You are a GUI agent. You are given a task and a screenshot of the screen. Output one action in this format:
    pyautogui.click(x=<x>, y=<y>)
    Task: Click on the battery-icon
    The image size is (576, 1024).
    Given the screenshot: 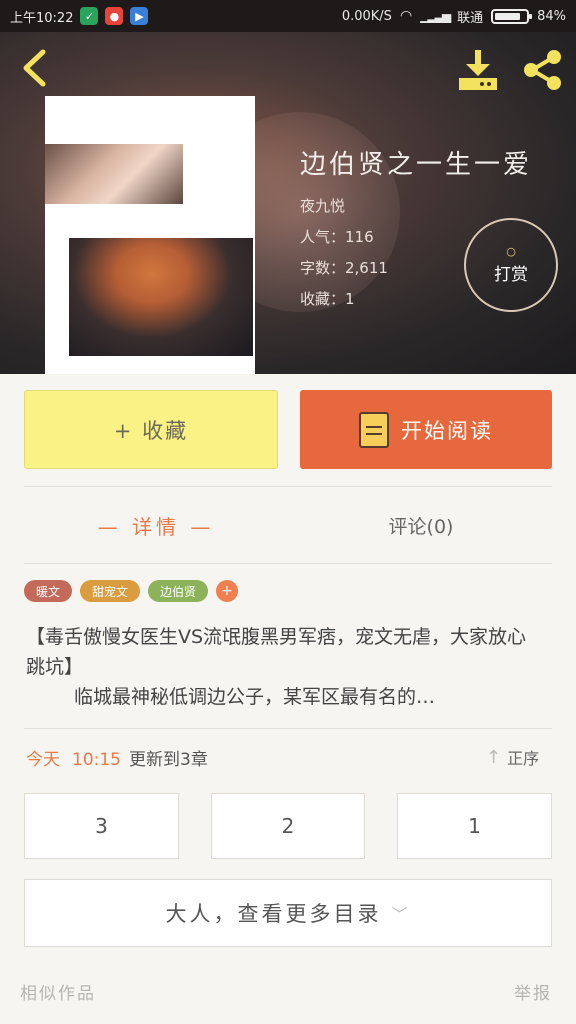 What is the action you would take?
    pyautogui.click(x=512, y=16)
    